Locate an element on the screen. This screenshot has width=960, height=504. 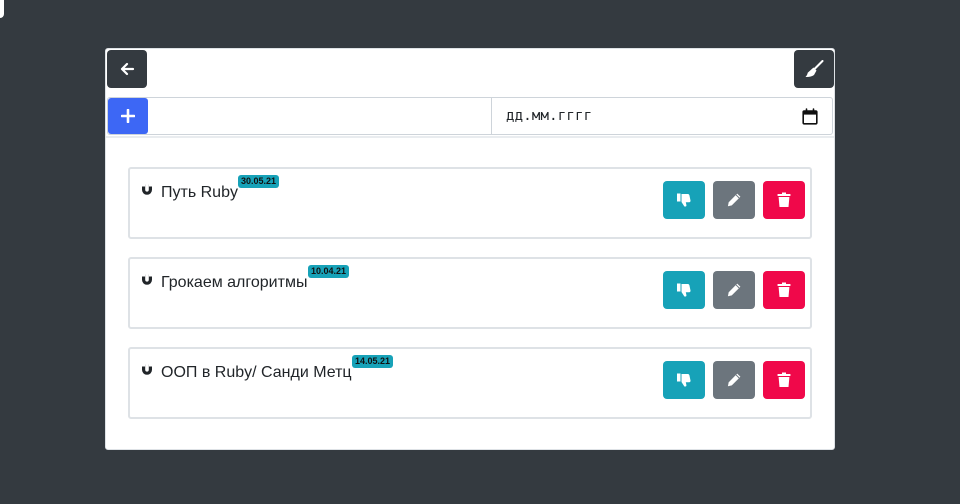
form-divider is located at coordinates (470, 137).